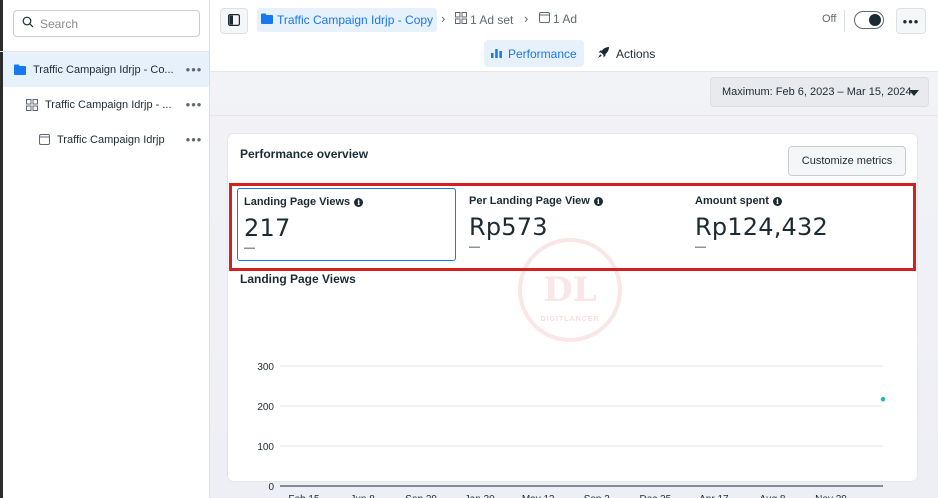  What do you see at coordinates (538, 496) in the screenshot?
I see `x-tick-label: May 13` at bounding box center [538, 496].